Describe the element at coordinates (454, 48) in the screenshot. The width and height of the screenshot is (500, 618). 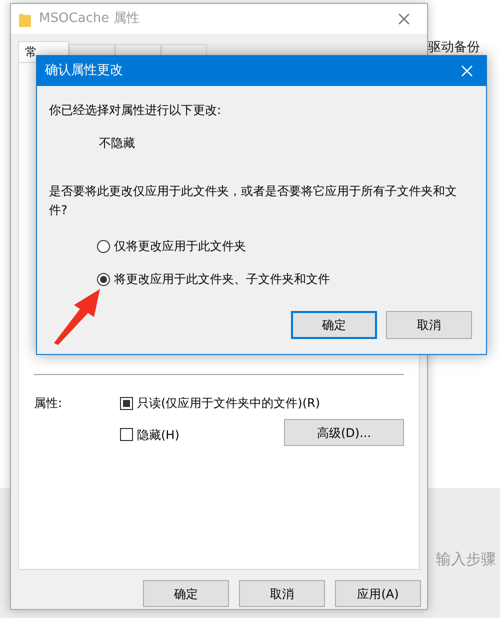
I see `desktop-label: 驱动备份` at that location.